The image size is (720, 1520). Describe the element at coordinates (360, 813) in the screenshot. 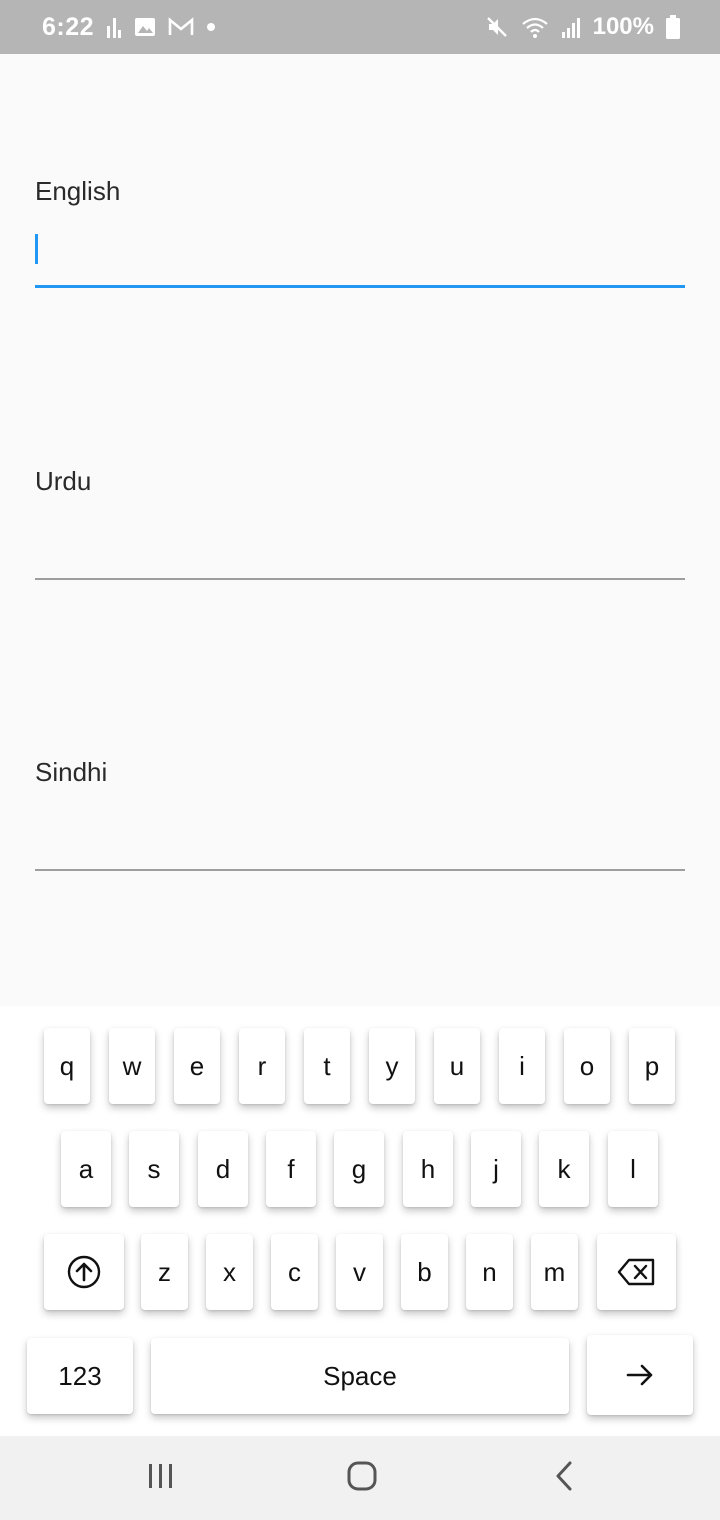

I see `sindhi-field-group: Sindhi` at that location.